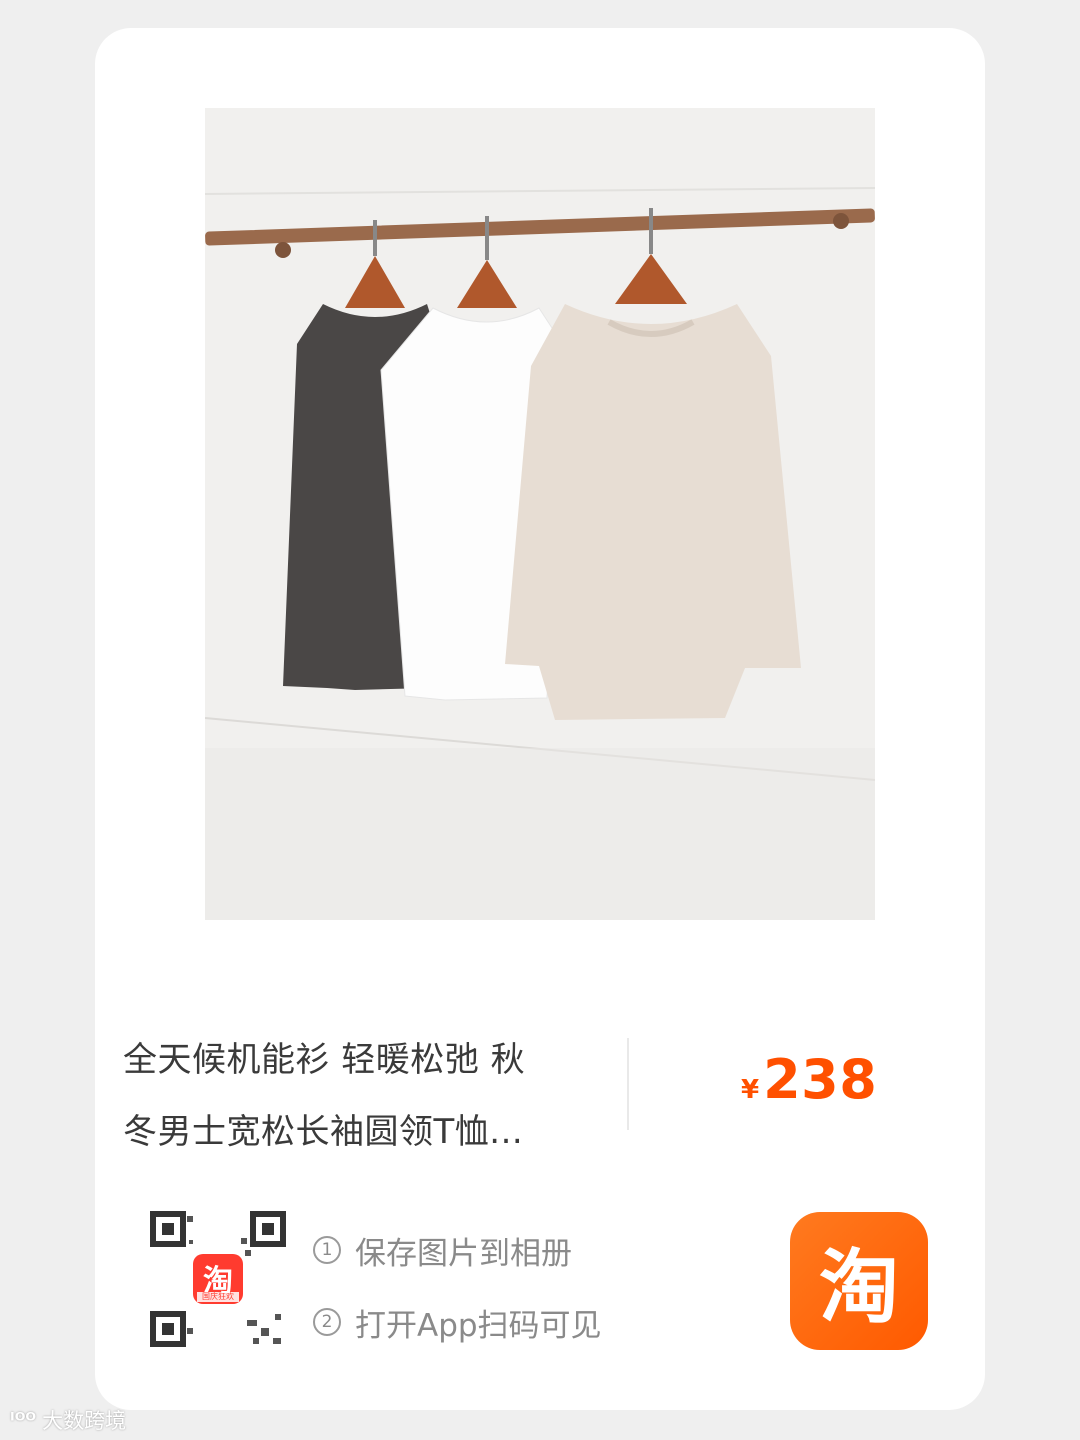 The height and width of the screenshot is (1440, 1080). What do you see at coordinates (218, 1279) in the screenshot?
I see `qr-code: 淘 国庆狂欢` at bounding box center [218, 1279].